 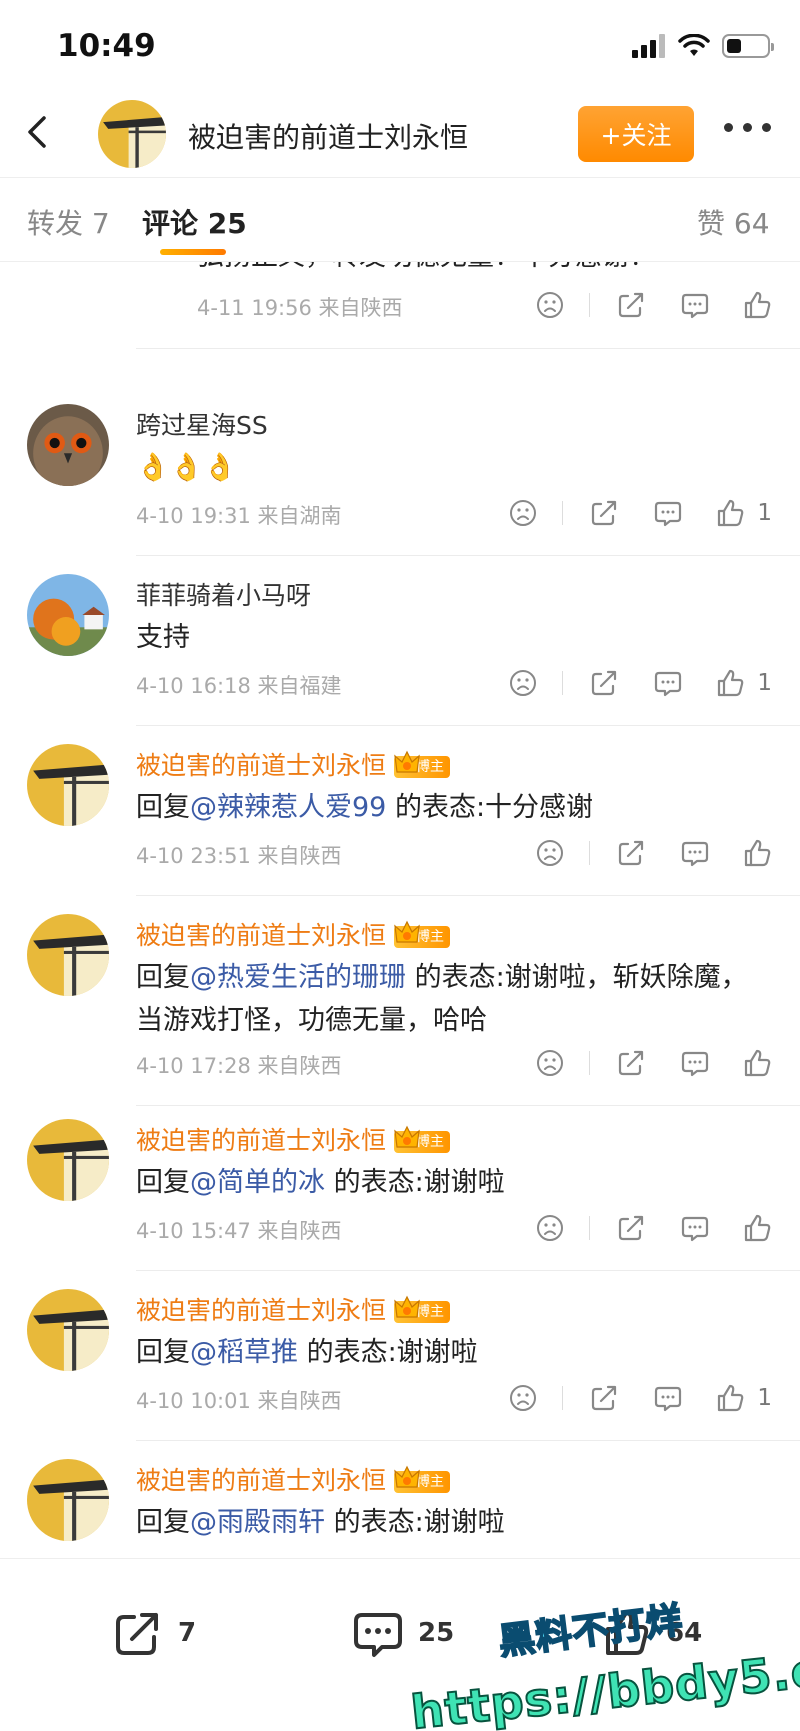 What do you see at coordinates (307, 1352) in the screenshot?
I see `comment-text: 回复@稻草推 的表态:谢谢啦` at bounding box center [307, 1352].